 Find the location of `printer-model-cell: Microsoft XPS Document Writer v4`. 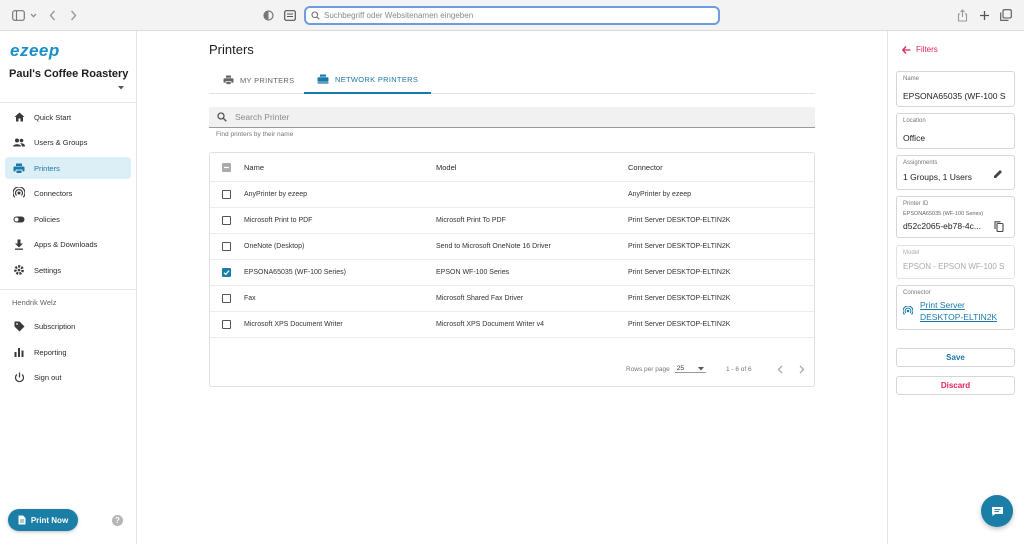

printer-model-cell: Microsoft XPS Document Writer v4 is located at coordinates (490, 324).